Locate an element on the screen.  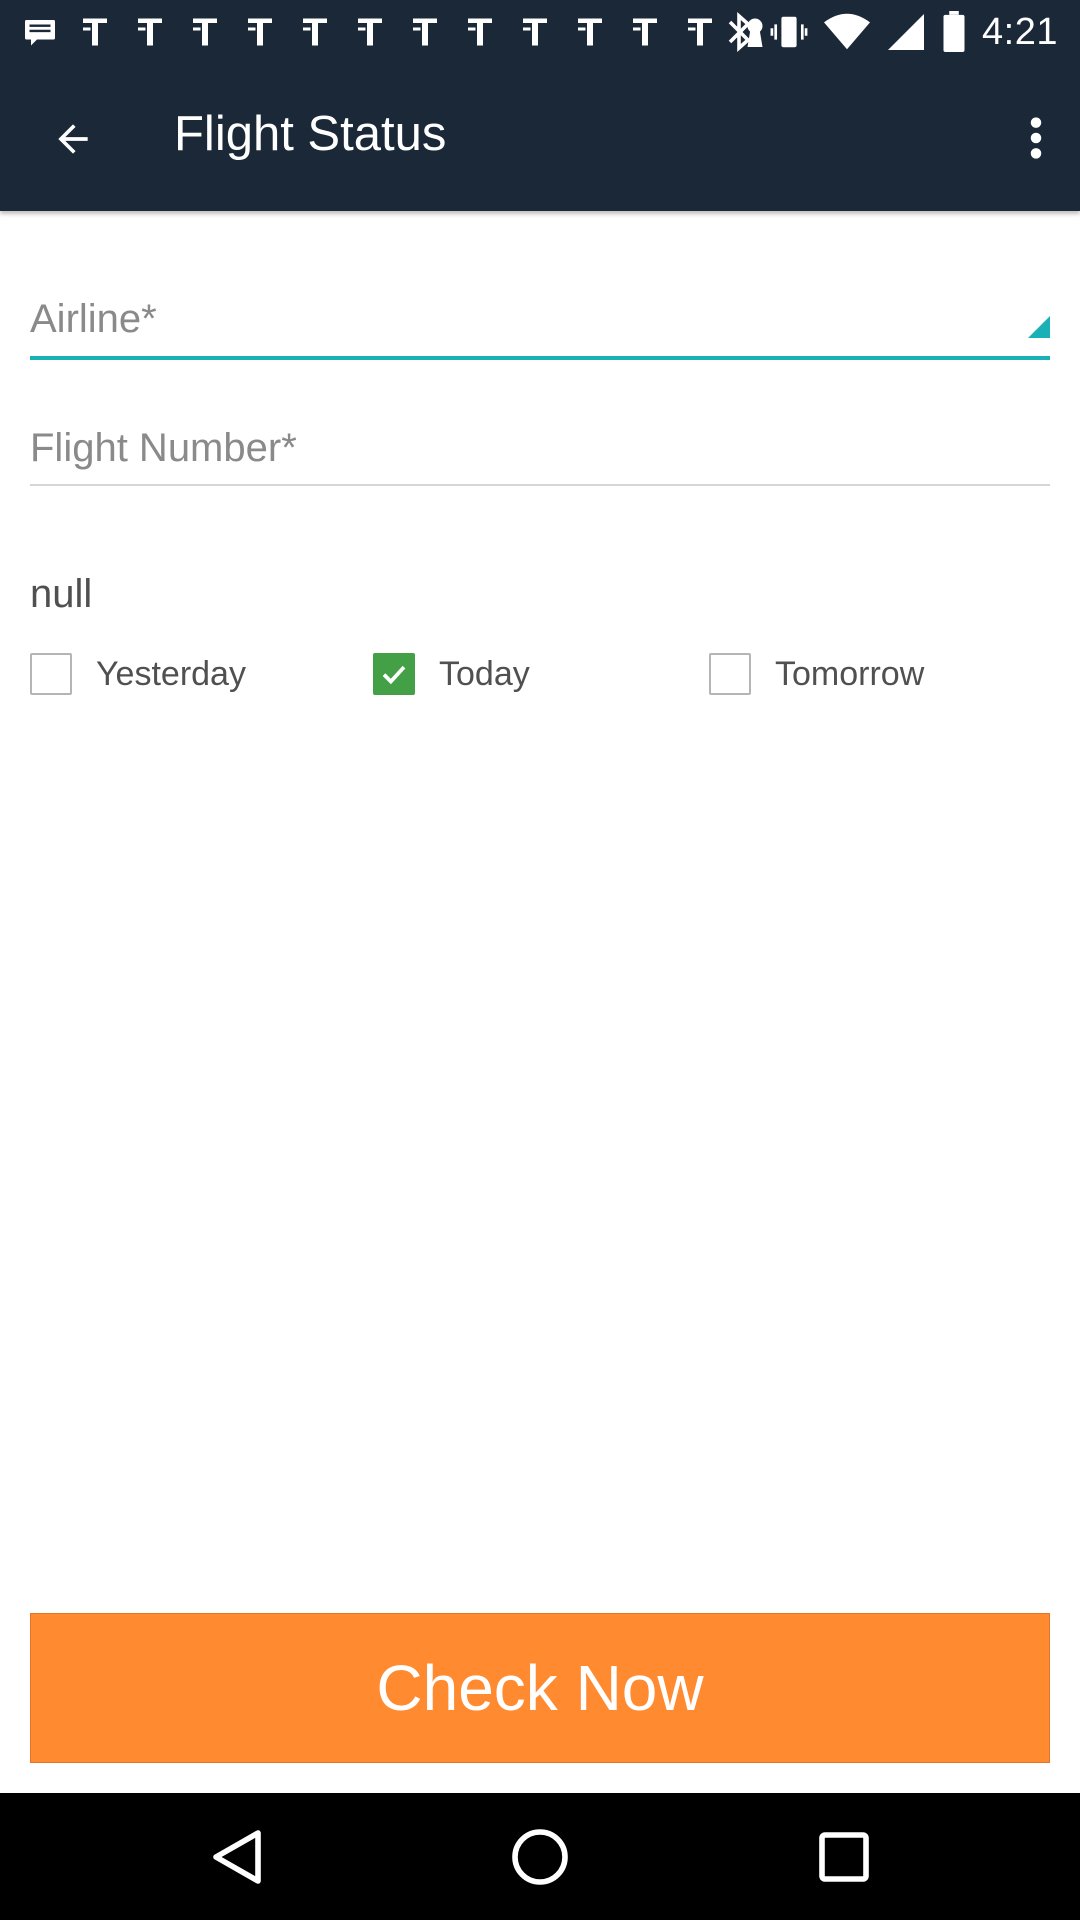
date-option-yesterday: Yesterday is located at coordinates (138, 674).